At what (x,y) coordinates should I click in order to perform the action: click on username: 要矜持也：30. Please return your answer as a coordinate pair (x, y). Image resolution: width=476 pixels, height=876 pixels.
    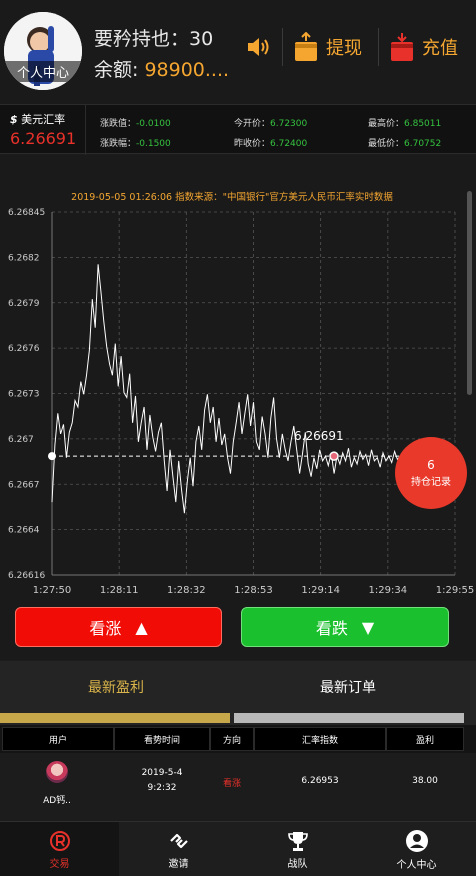
    Looking at the image, I should click on (154, 39).